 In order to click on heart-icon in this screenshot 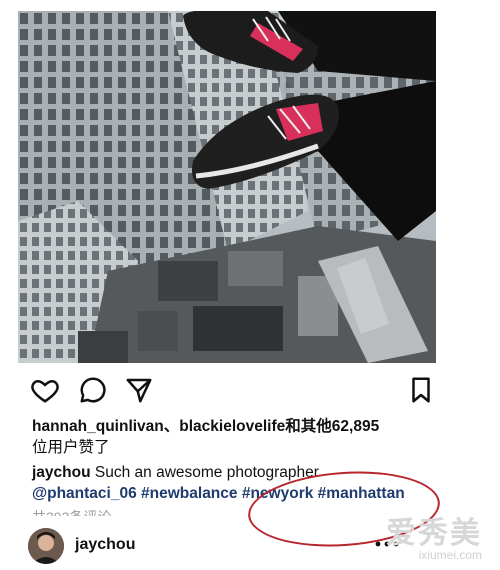, I will do `click(45, 390)`.